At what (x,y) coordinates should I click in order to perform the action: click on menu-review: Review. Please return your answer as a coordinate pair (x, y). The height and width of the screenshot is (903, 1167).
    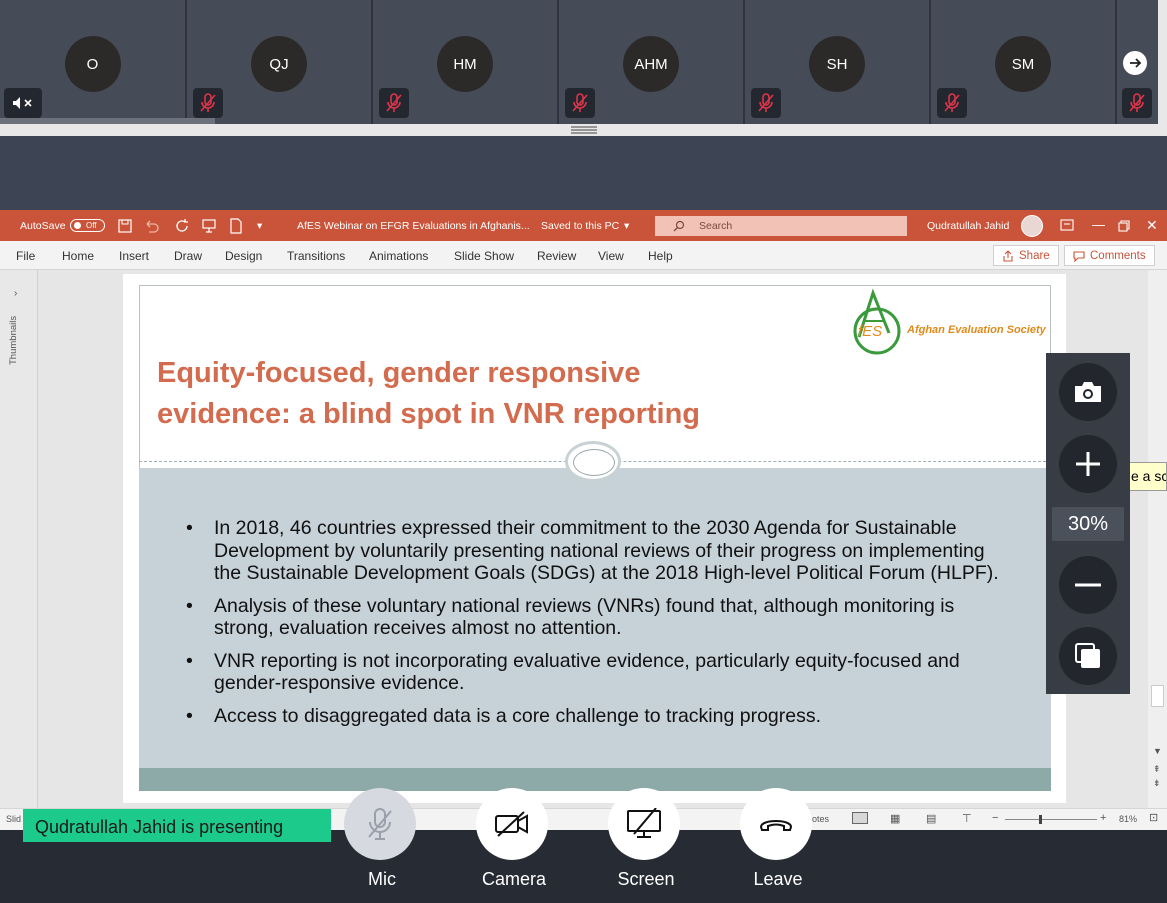
    Looking at the image, I should click on (556, 256).